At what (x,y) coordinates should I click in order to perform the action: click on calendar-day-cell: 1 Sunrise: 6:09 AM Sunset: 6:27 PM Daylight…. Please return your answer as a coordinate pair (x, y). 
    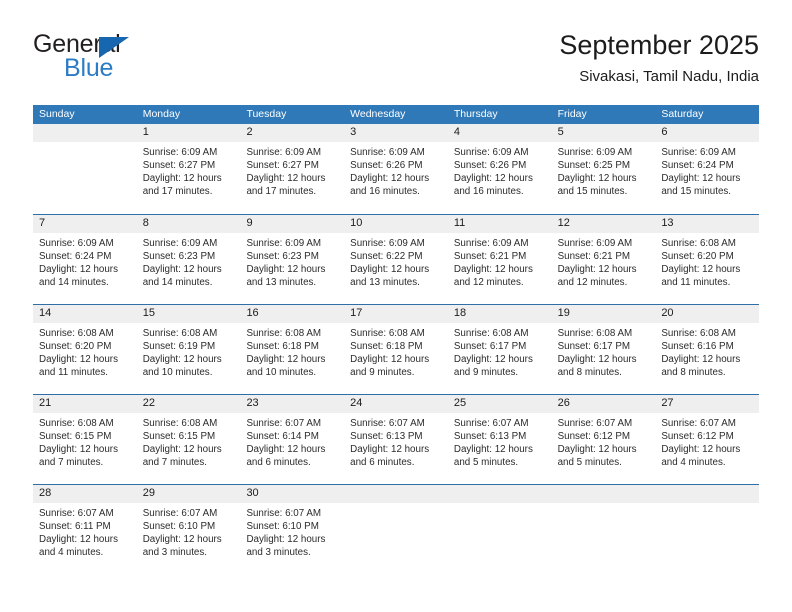
    Looking at the image, I should click on (189, 169).